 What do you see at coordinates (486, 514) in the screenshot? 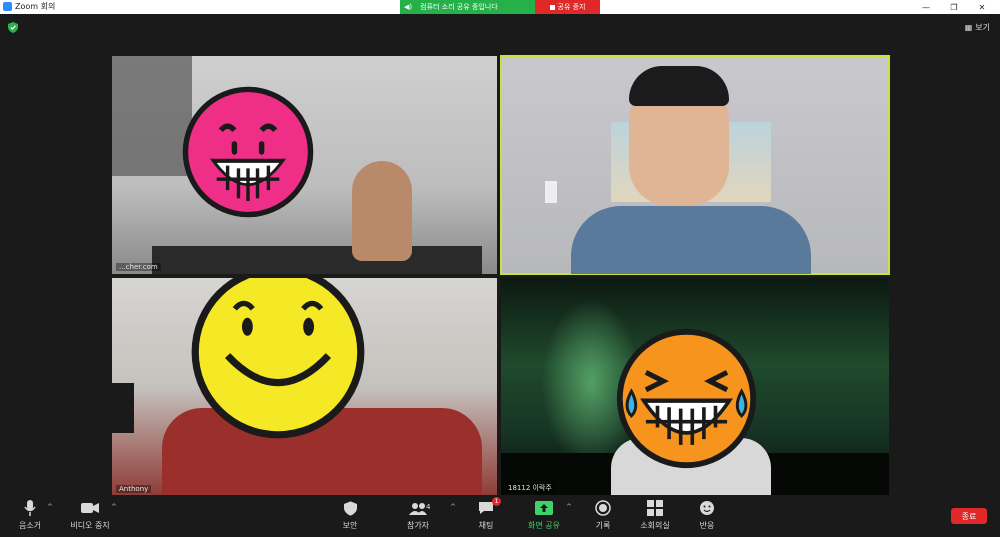
I see `chat-button: 1 채팅` at bounding box center [486, 514].